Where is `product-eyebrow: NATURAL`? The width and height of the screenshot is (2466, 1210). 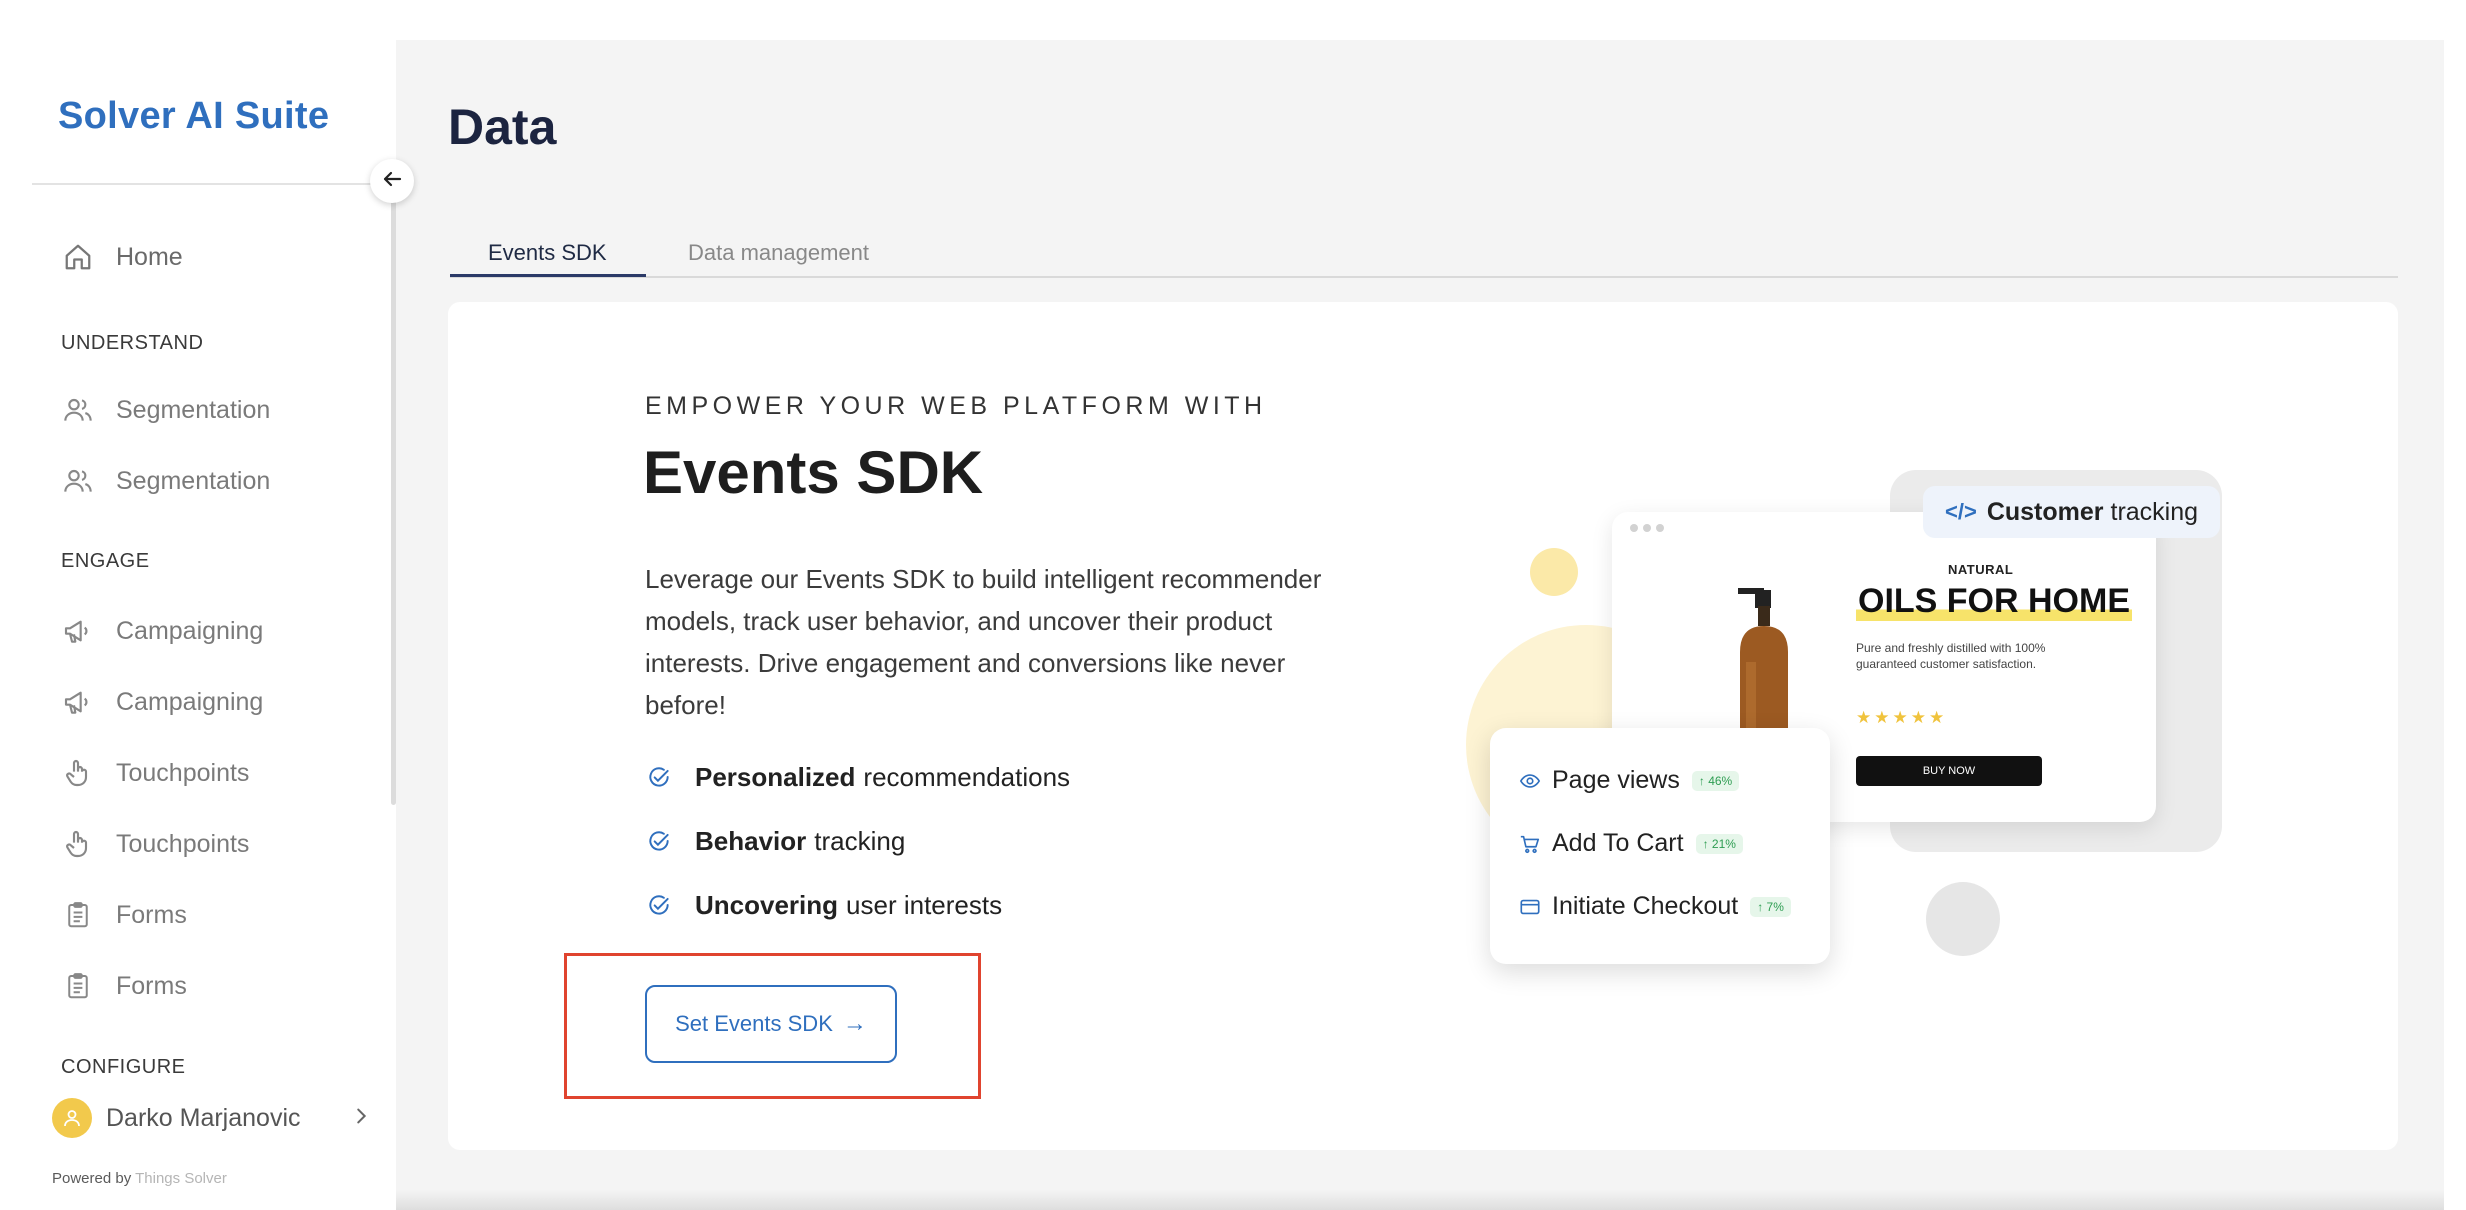
product-eyebrow: NATURAL is located at coordinates (1981, 569).